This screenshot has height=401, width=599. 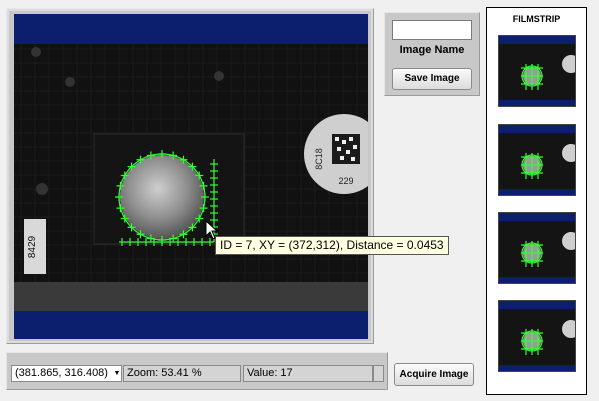 What do you see at coordinates (162, 197) in the screenshot?
I see `inspected-disc` at bounding box center [162, 197].